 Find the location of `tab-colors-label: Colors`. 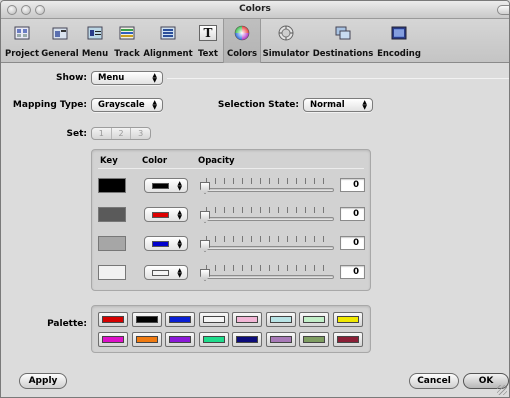

tab-colors-label: Colors is located at coordinates (242, 54).